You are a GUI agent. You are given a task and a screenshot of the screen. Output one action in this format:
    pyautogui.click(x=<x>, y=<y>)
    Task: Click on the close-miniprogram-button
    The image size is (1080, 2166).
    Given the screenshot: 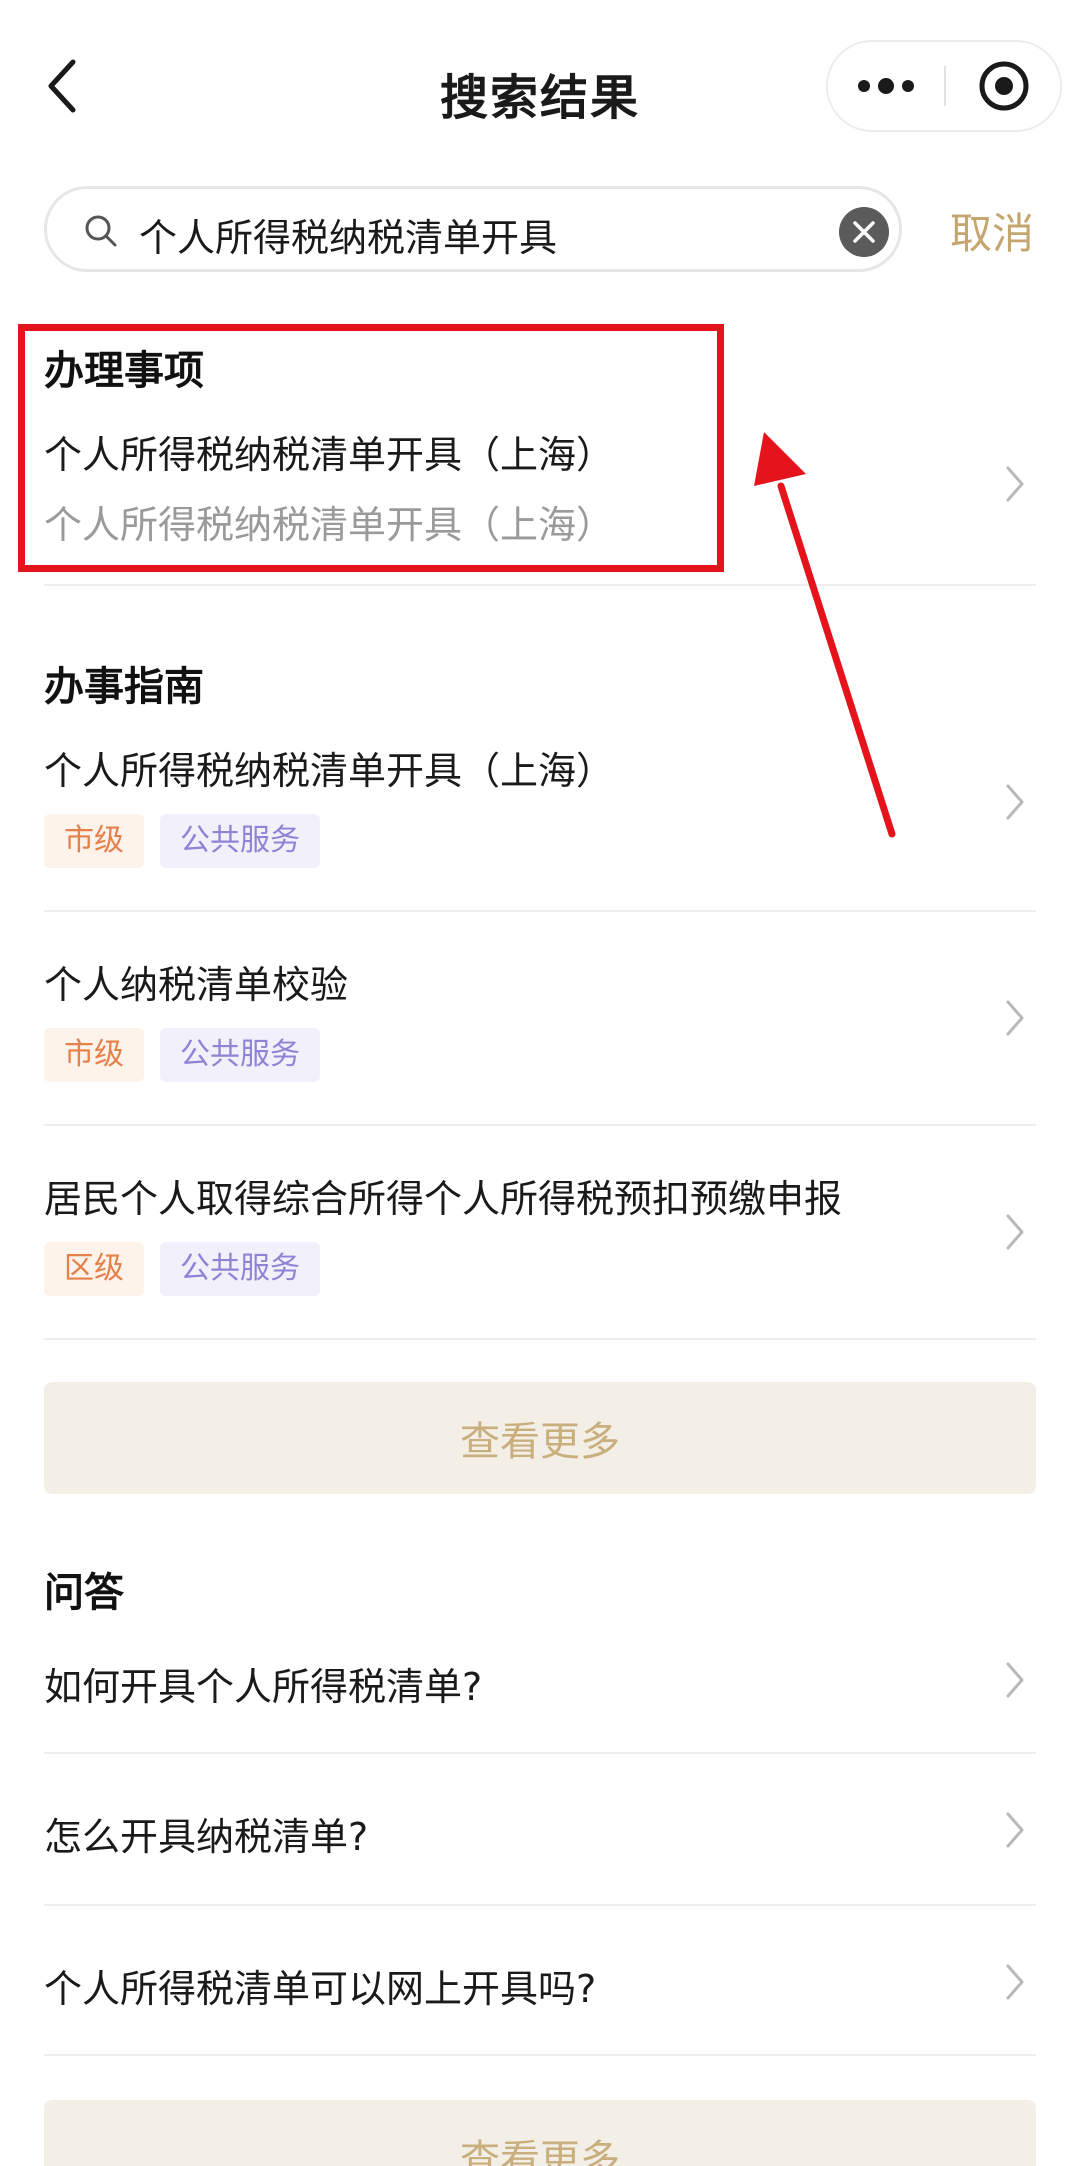 What is the action you would take?
    pyautogui.click(x=1004, y=86)
    